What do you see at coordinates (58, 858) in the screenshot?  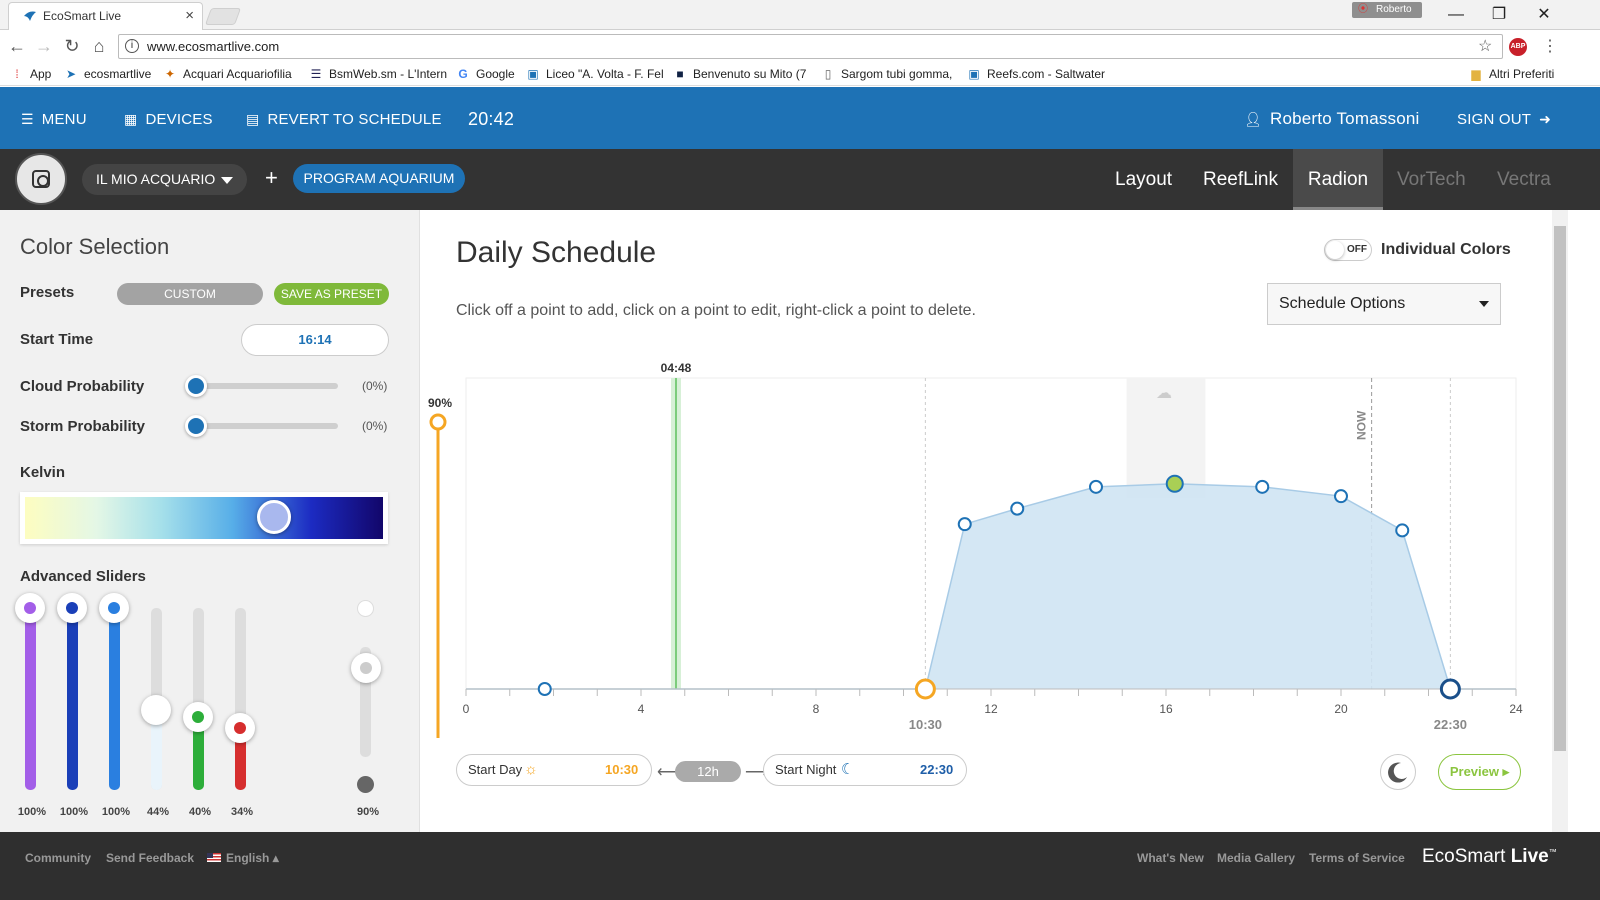 I see `community-link: Community` at bounding box center [58, 858].